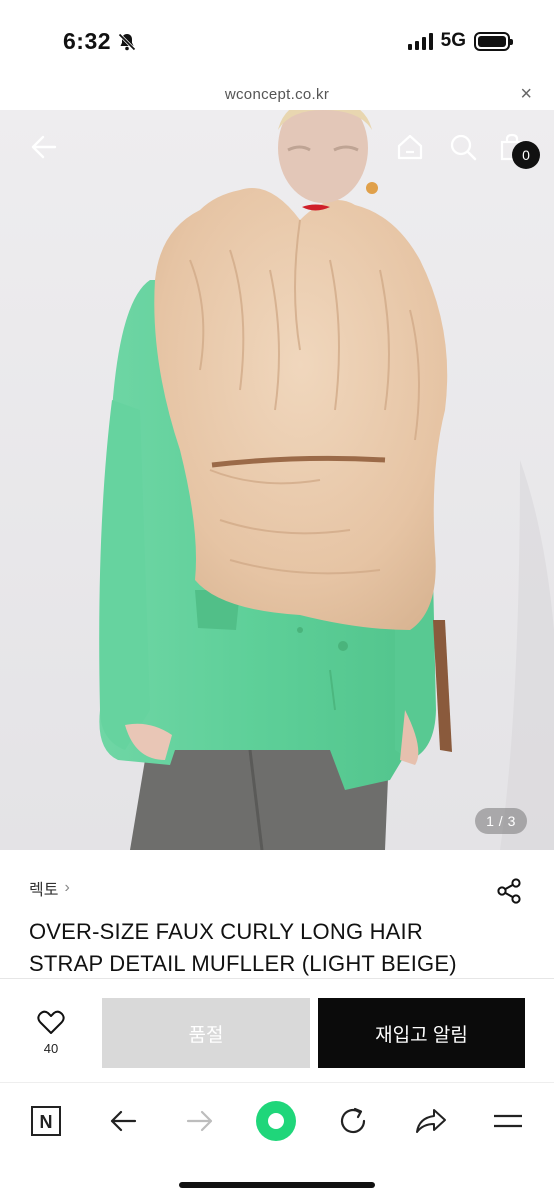  Describe the element at coordinates (431, 1121) in the screenshot. I see `share-arrow-icon` at that location.